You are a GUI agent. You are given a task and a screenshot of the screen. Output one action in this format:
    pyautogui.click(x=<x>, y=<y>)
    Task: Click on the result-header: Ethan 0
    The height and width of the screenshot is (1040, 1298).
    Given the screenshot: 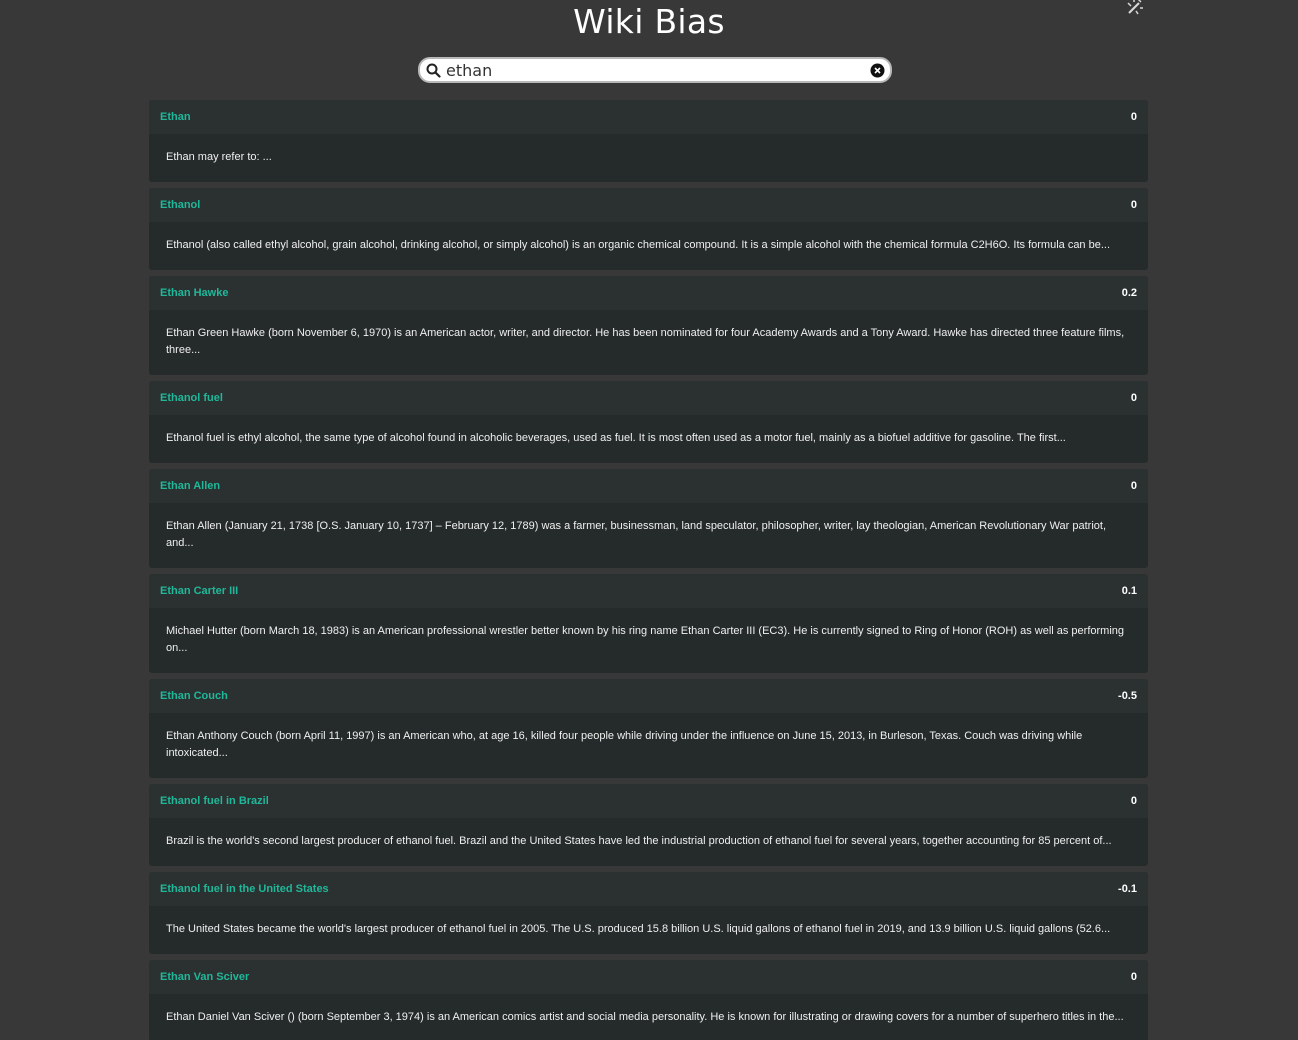 What is the action you would take?
    pyautogui.click(x=648, y=117)
    